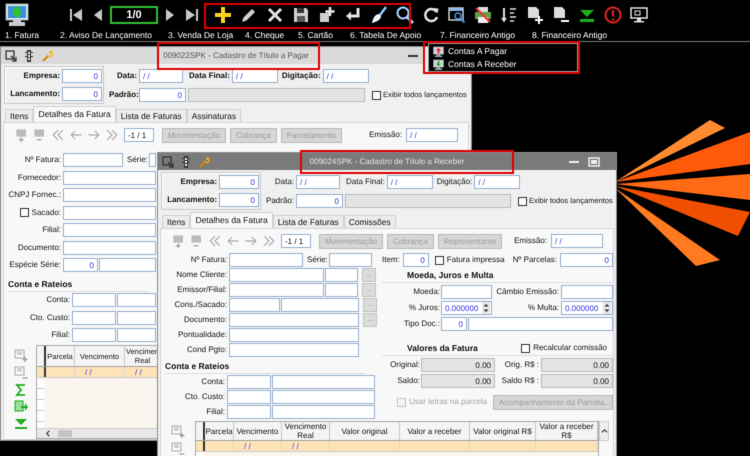 The height and width of the screenshot is (456, 750). Describe the element at coordinates (435, 431) in the screenshot. I see `column-header: Valor a receber` at that location.